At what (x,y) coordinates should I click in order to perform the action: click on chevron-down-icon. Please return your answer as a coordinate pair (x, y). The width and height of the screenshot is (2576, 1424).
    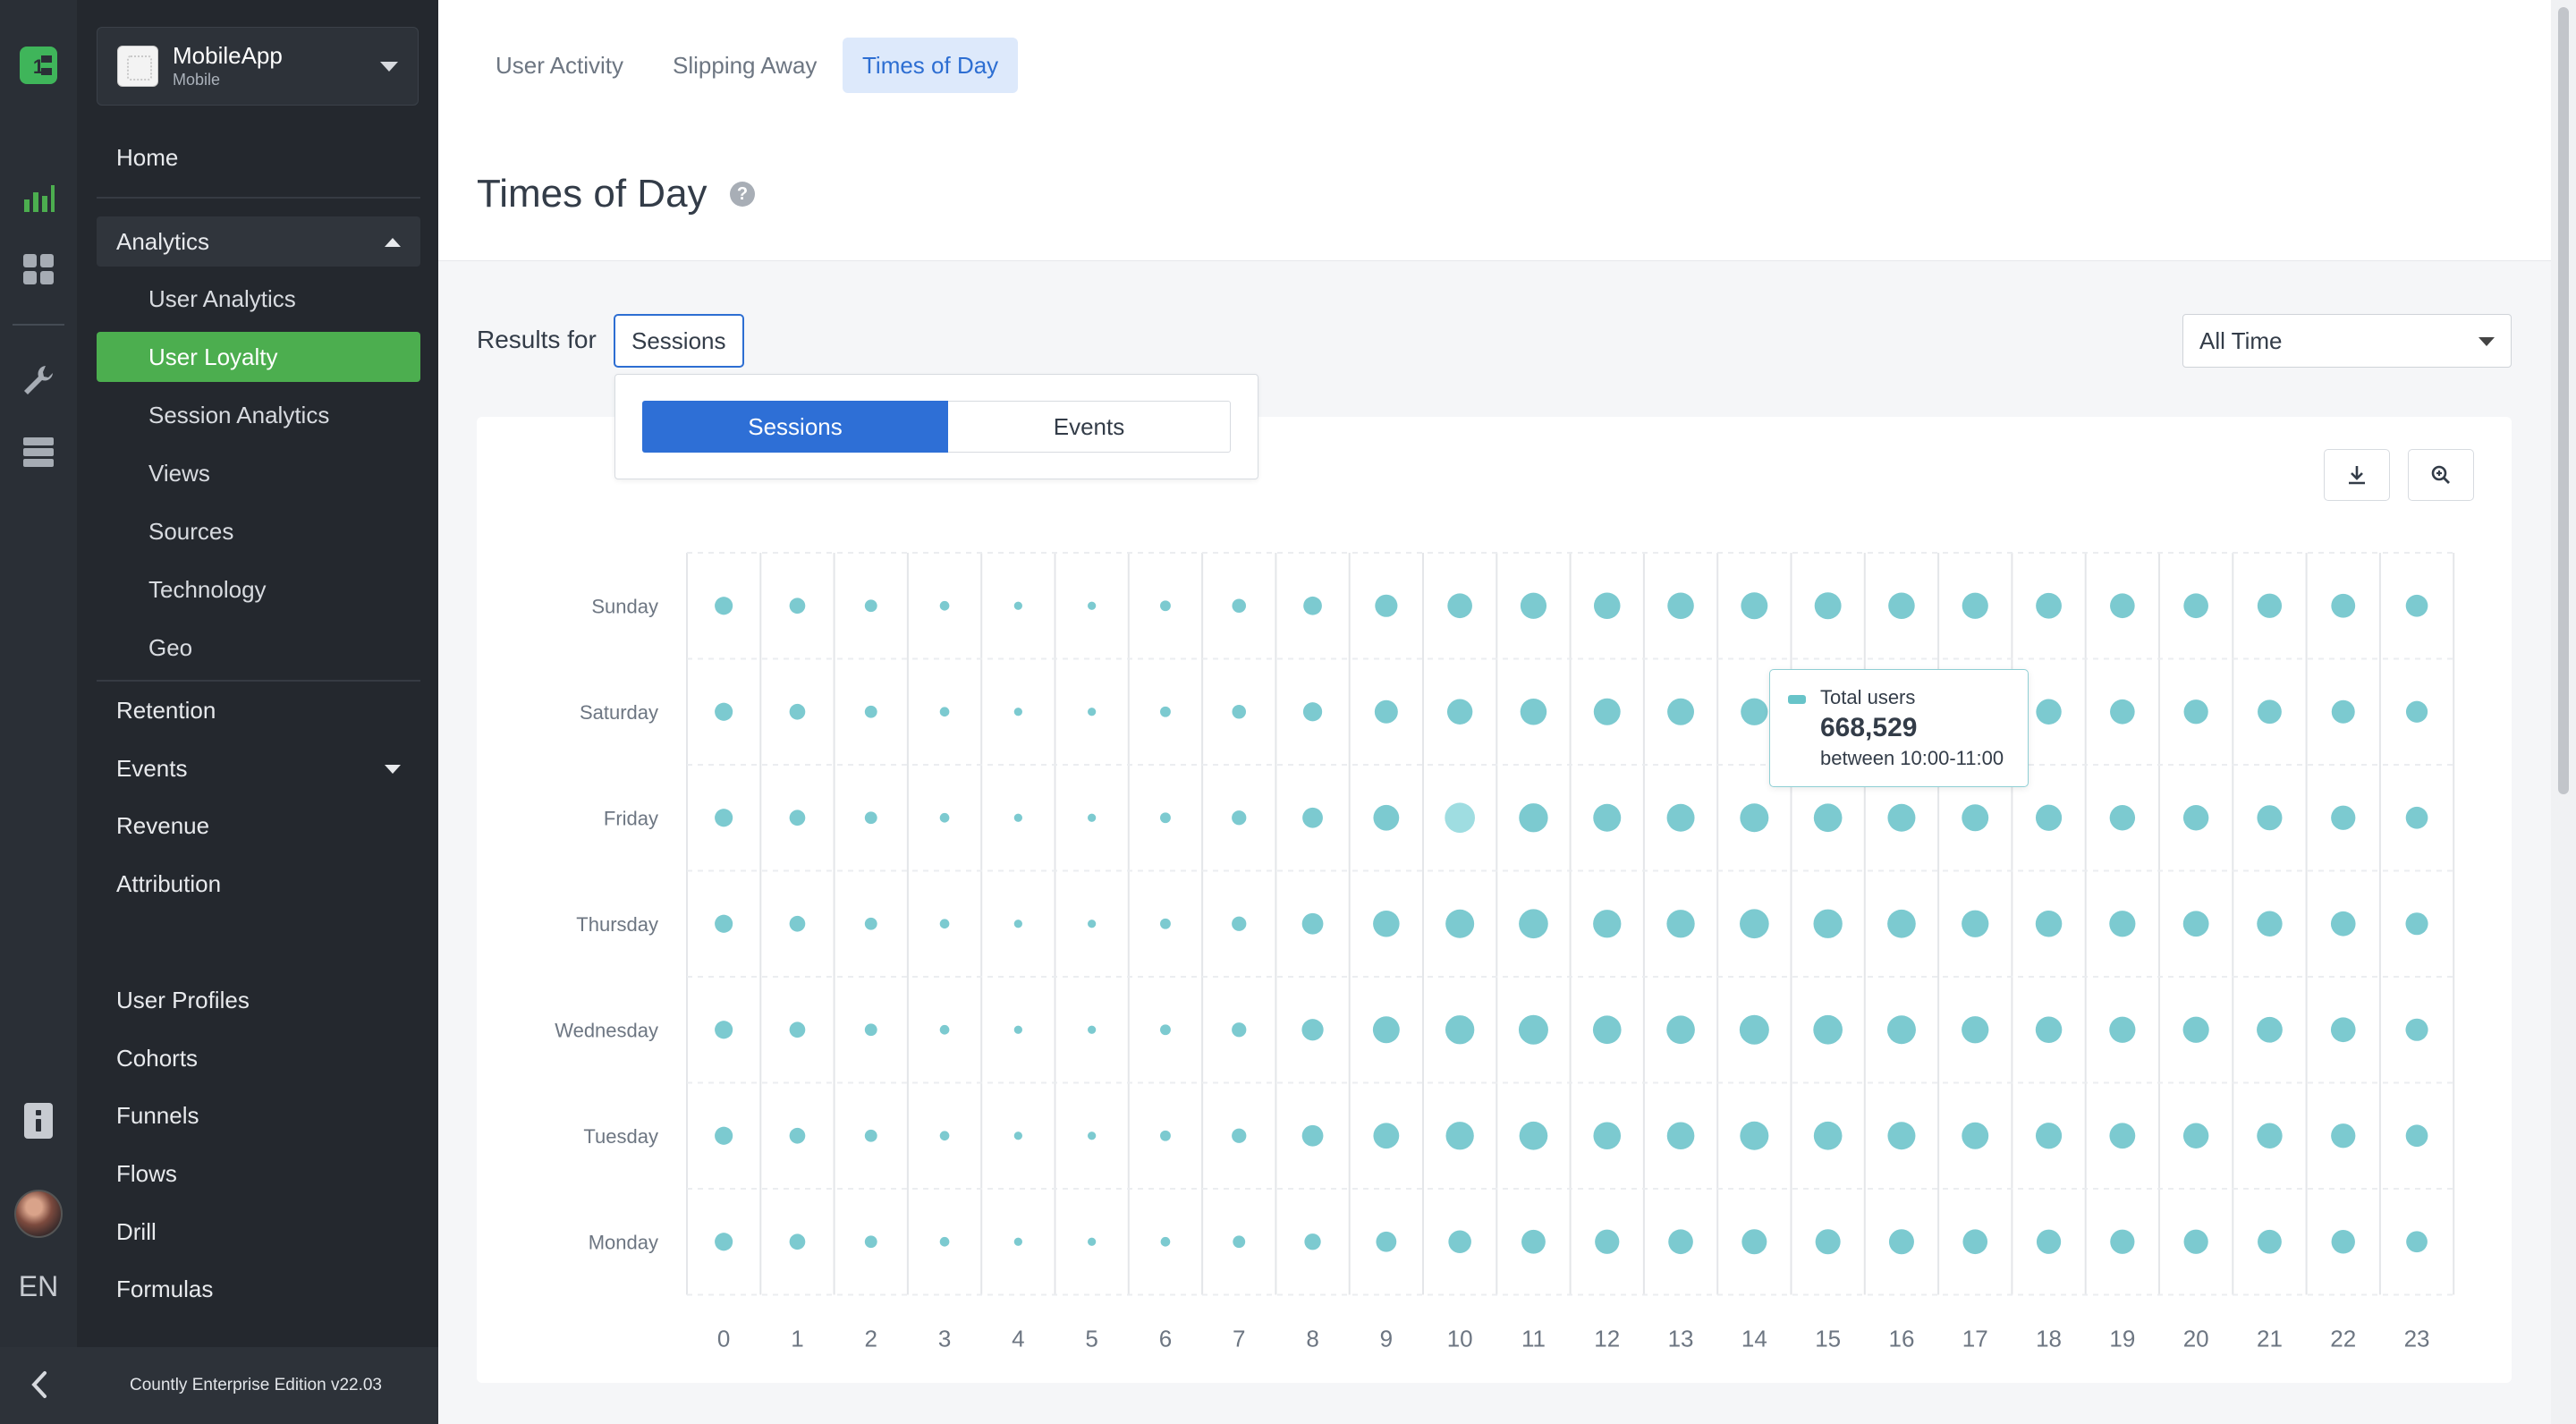
    Looking at the image, I should click on (393, 769).